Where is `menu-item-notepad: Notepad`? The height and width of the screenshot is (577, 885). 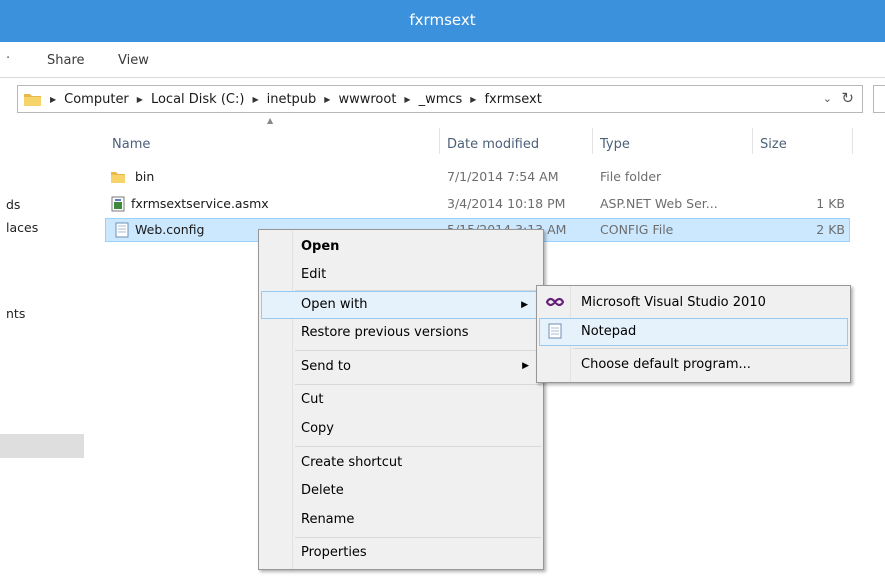 menu-item-notepad: Notepad is located at coordinates (693, 332).